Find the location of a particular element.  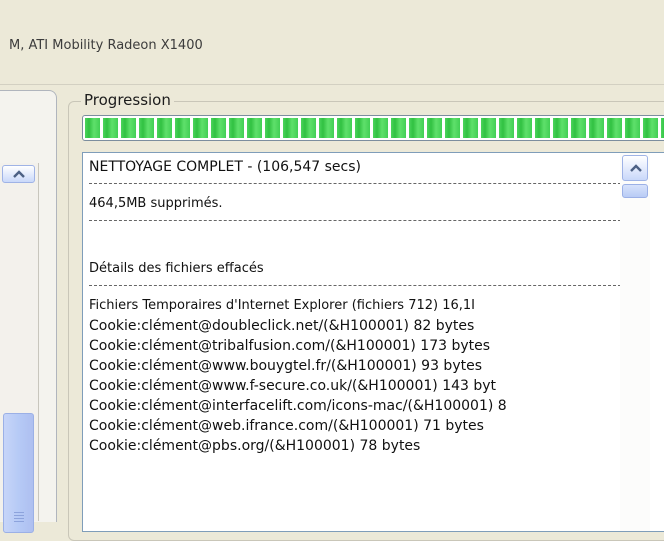

log-details-heading: Détails des fichiers effacés is located at coordinates (176, 268).